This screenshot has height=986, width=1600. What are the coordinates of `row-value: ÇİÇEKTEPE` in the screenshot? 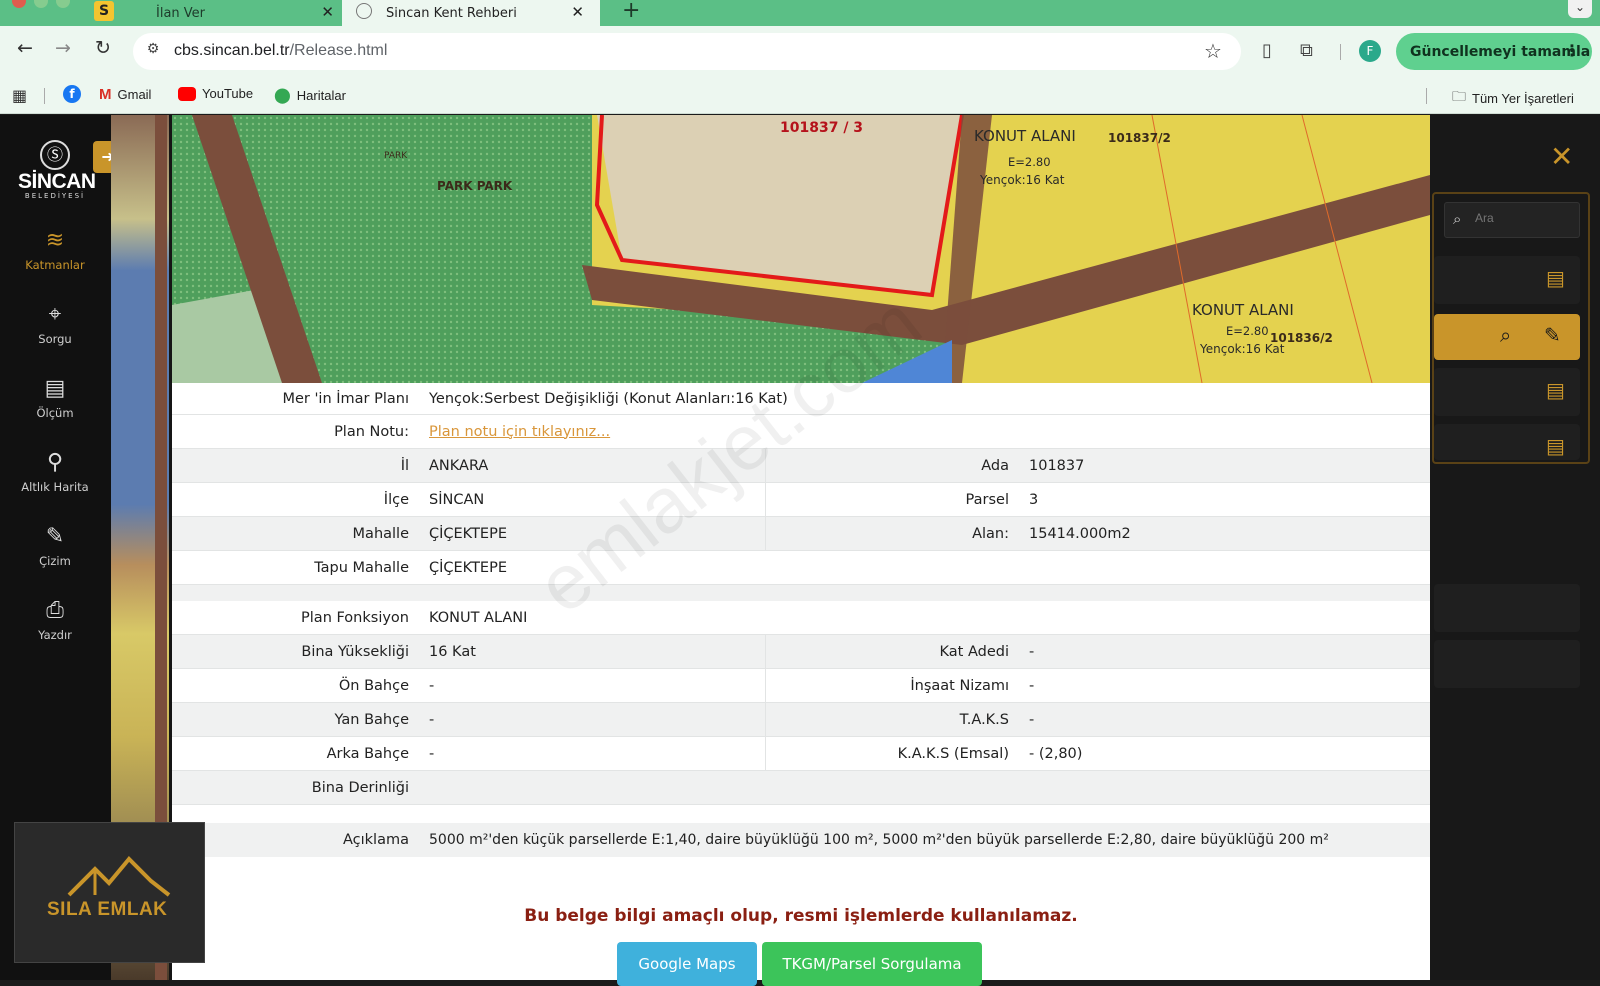 It's located at (468, 567).